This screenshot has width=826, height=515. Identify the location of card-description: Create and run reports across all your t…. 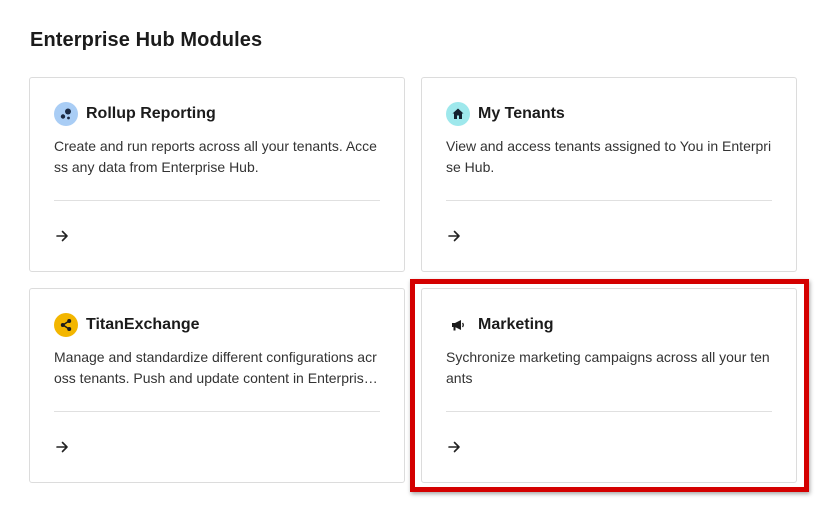
(215, 156).